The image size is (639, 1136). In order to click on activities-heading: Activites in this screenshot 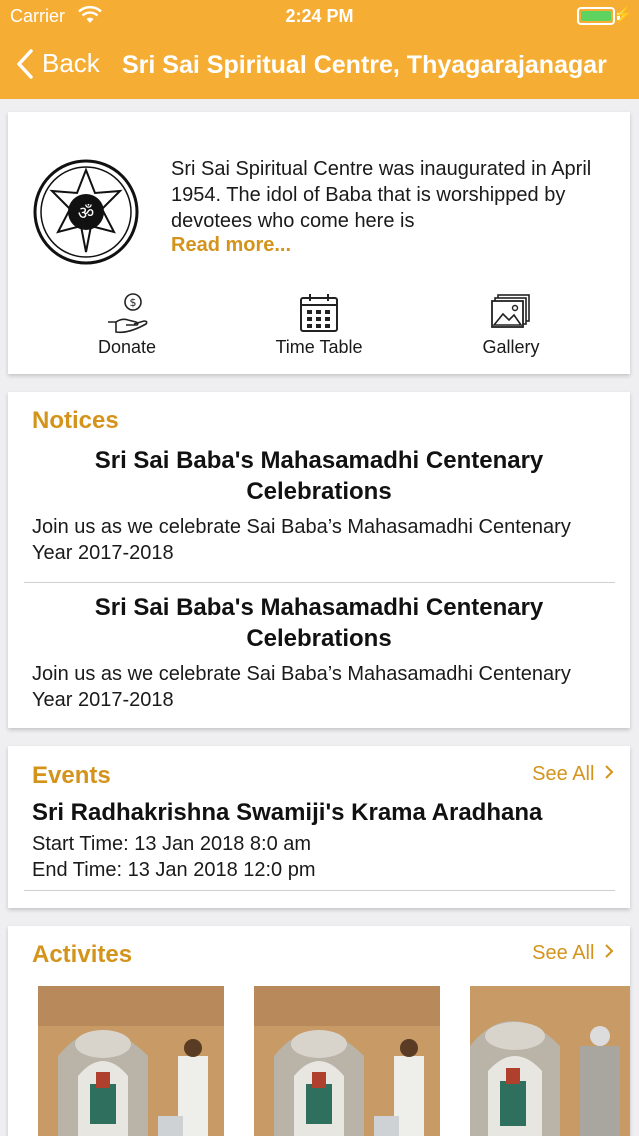, I will do `click(82, 954)`.